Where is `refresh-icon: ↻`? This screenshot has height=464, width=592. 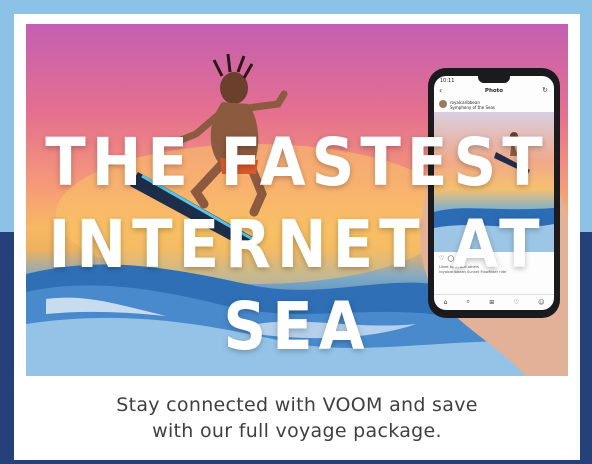
refresh-icon: ↻ is located at coordinates (545, 90).